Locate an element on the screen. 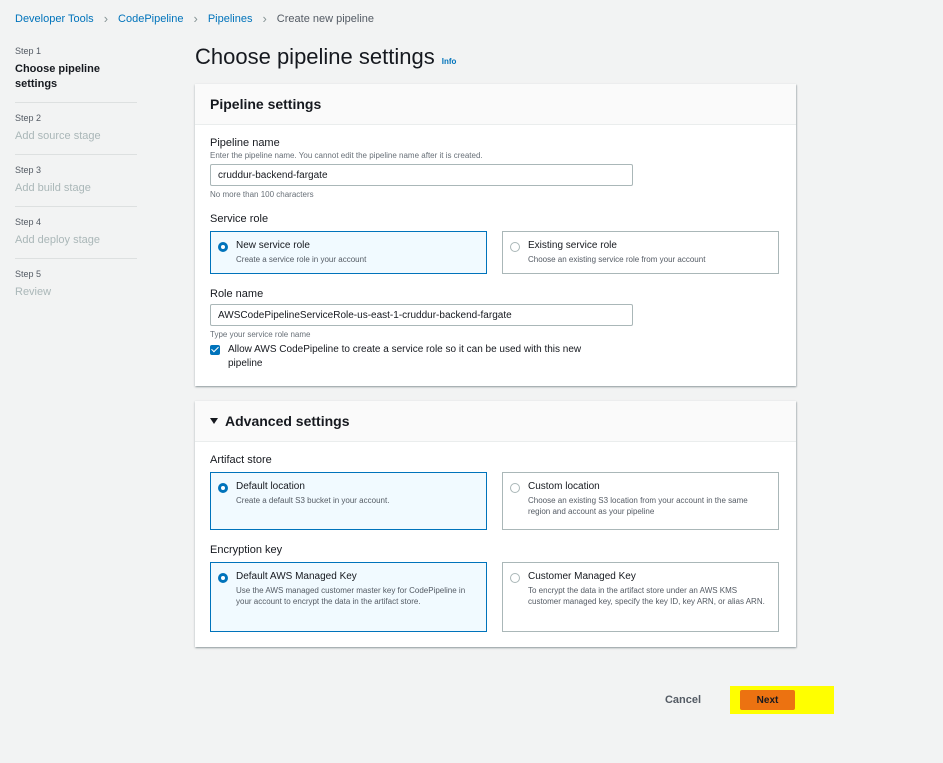  role-name-input is located at coordinates (421, 315).